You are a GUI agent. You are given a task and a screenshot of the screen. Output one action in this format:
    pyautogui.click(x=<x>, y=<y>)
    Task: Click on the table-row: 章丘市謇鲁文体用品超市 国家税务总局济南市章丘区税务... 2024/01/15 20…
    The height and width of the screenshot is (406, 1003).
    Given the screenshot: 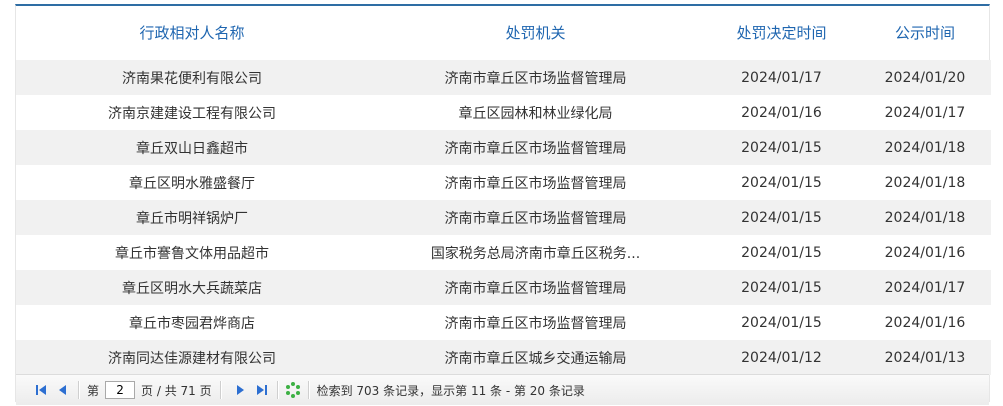 What is the action you would take?
    pyautogui.click(x=503, y=252)
    